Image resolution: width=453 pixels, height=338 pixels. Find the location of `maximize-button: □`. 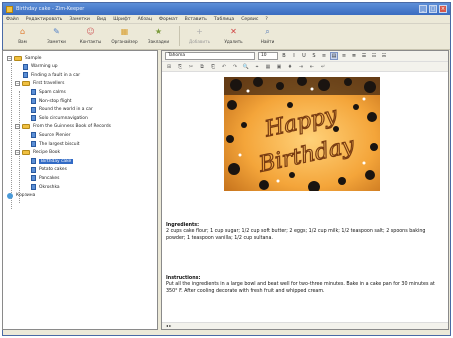

maximize-button: □ is located at coordinates (433, 9).